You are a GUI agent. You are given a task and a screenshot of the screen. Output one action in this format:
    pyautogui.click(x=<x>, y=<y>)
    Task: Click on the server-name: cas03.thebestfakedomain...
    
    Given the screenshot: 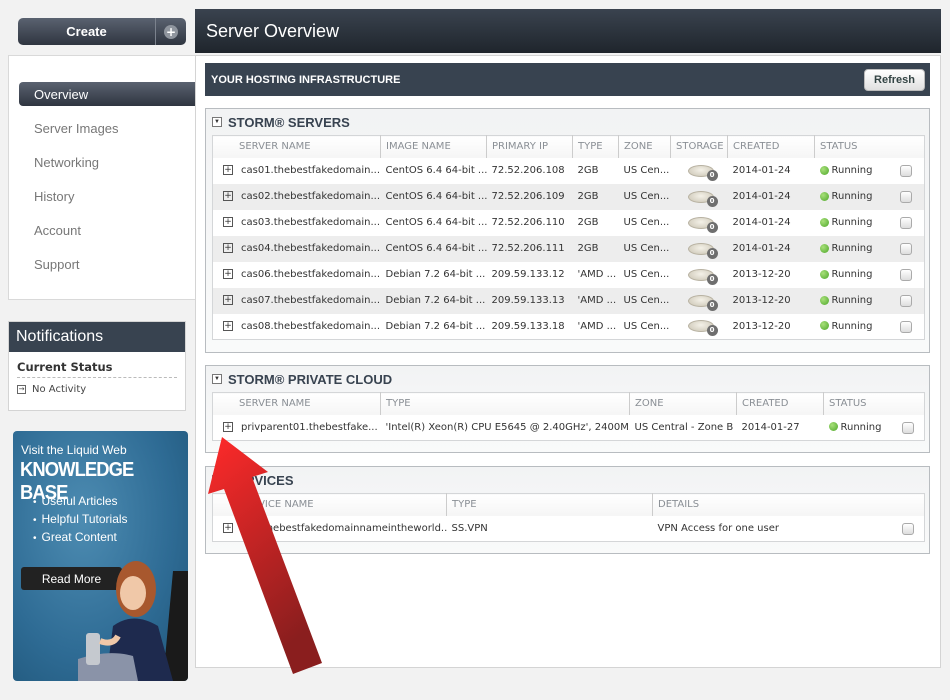 What is the action you would take?
    pyautogui.click(x=310, y=222)
    